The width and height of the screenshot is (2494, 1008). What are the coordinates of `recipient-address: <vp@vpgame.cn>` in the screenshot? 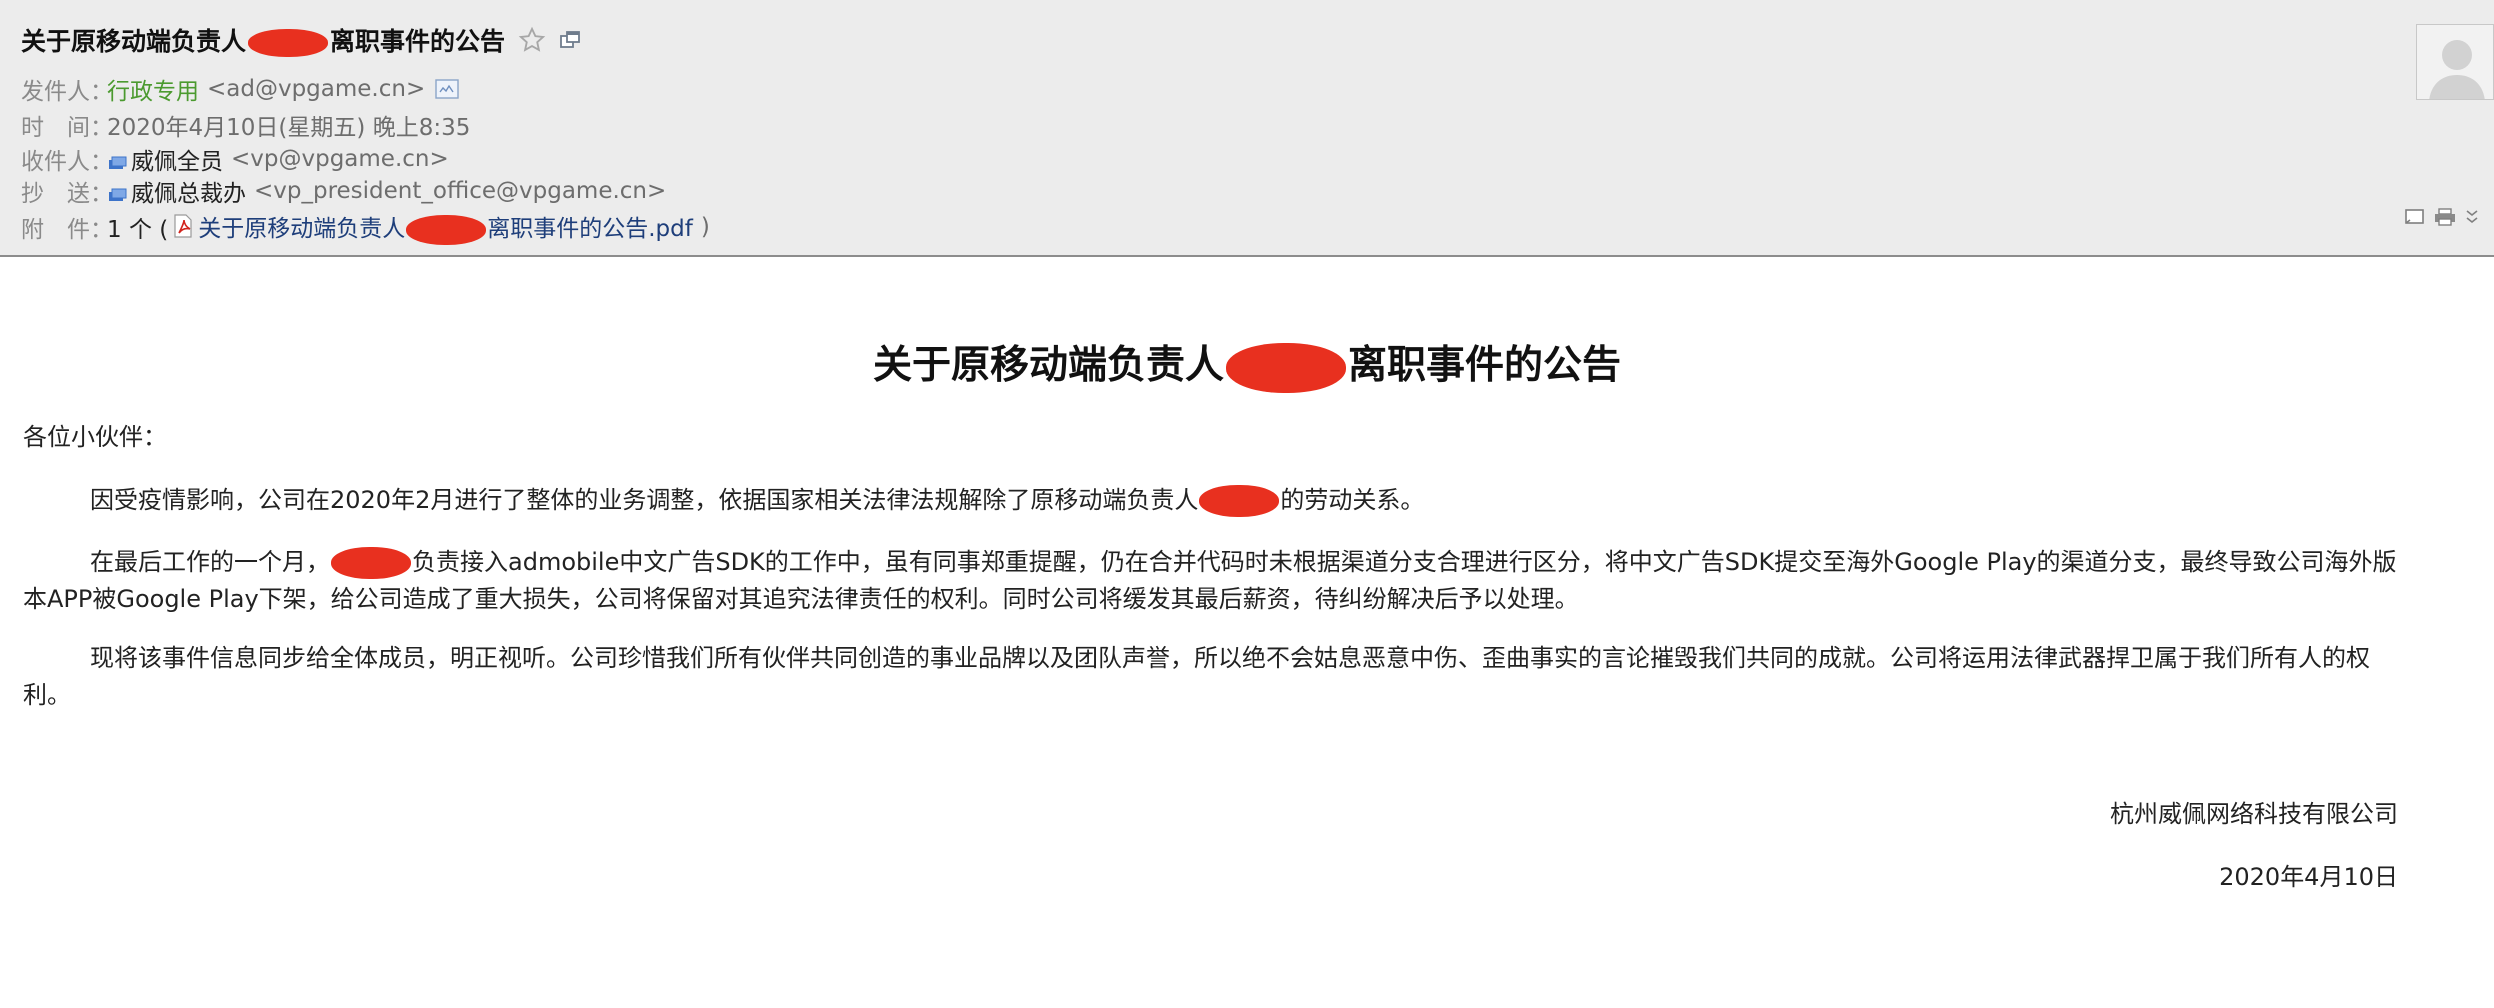 It's located at (340, 159).